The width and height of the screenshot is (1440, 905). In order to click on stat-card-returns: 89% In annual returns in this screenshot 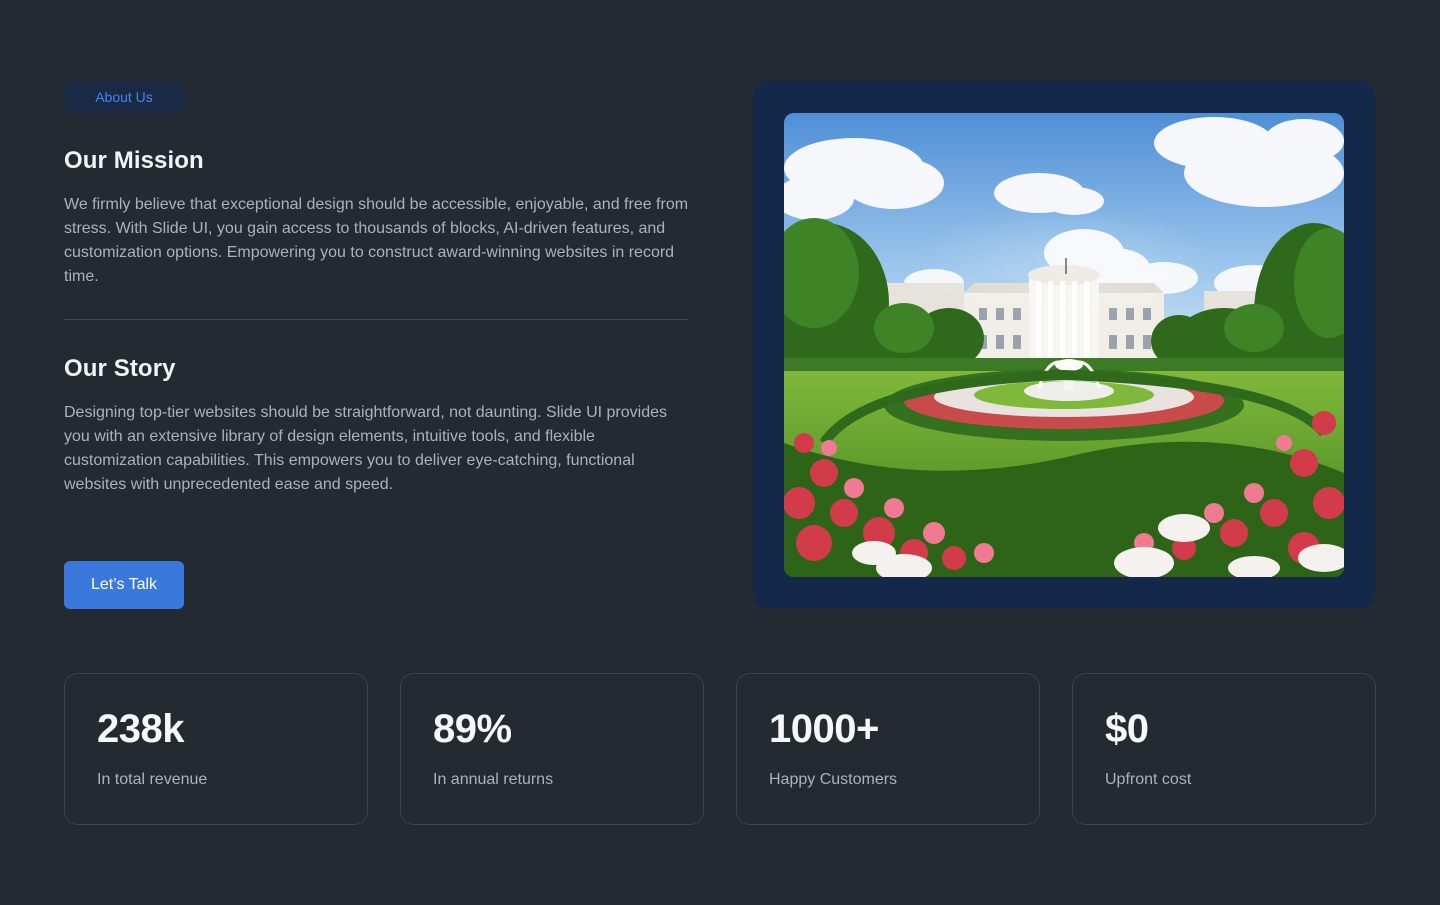, I will do `click(552, 749)`.